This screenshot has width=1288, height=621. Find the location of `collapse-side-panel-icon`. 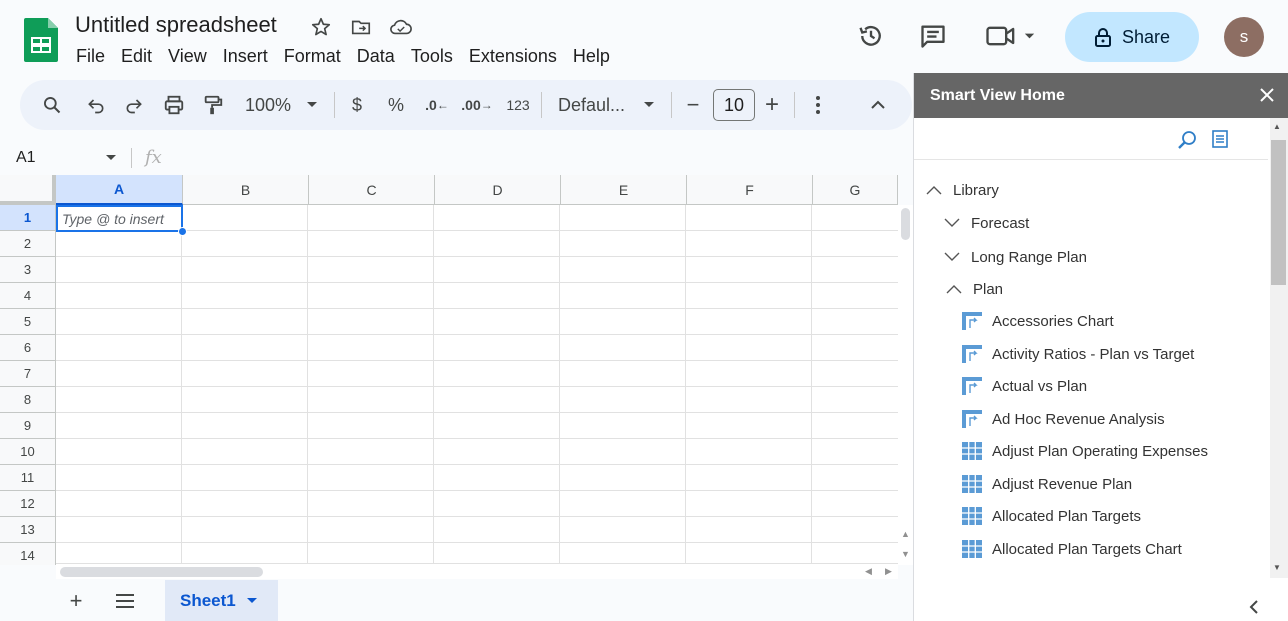

collapse-side-panel-icon is located at coordinates (1254, 607).